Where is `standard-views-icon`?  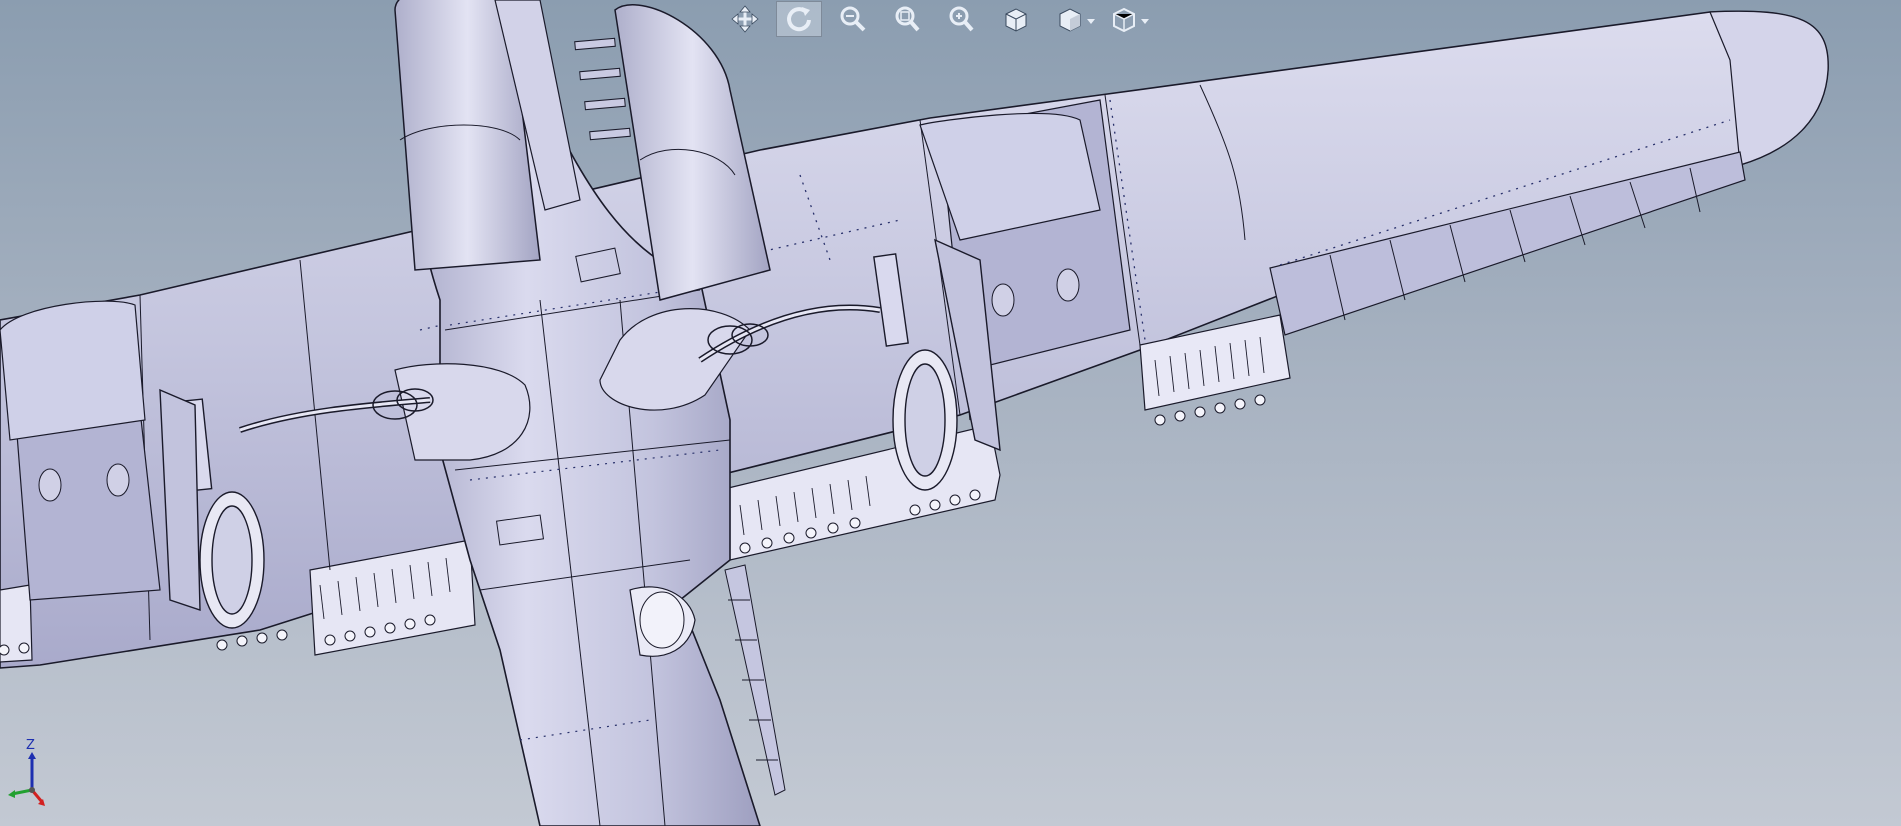 standard-views-icon is located at coordinates (1016, 20).